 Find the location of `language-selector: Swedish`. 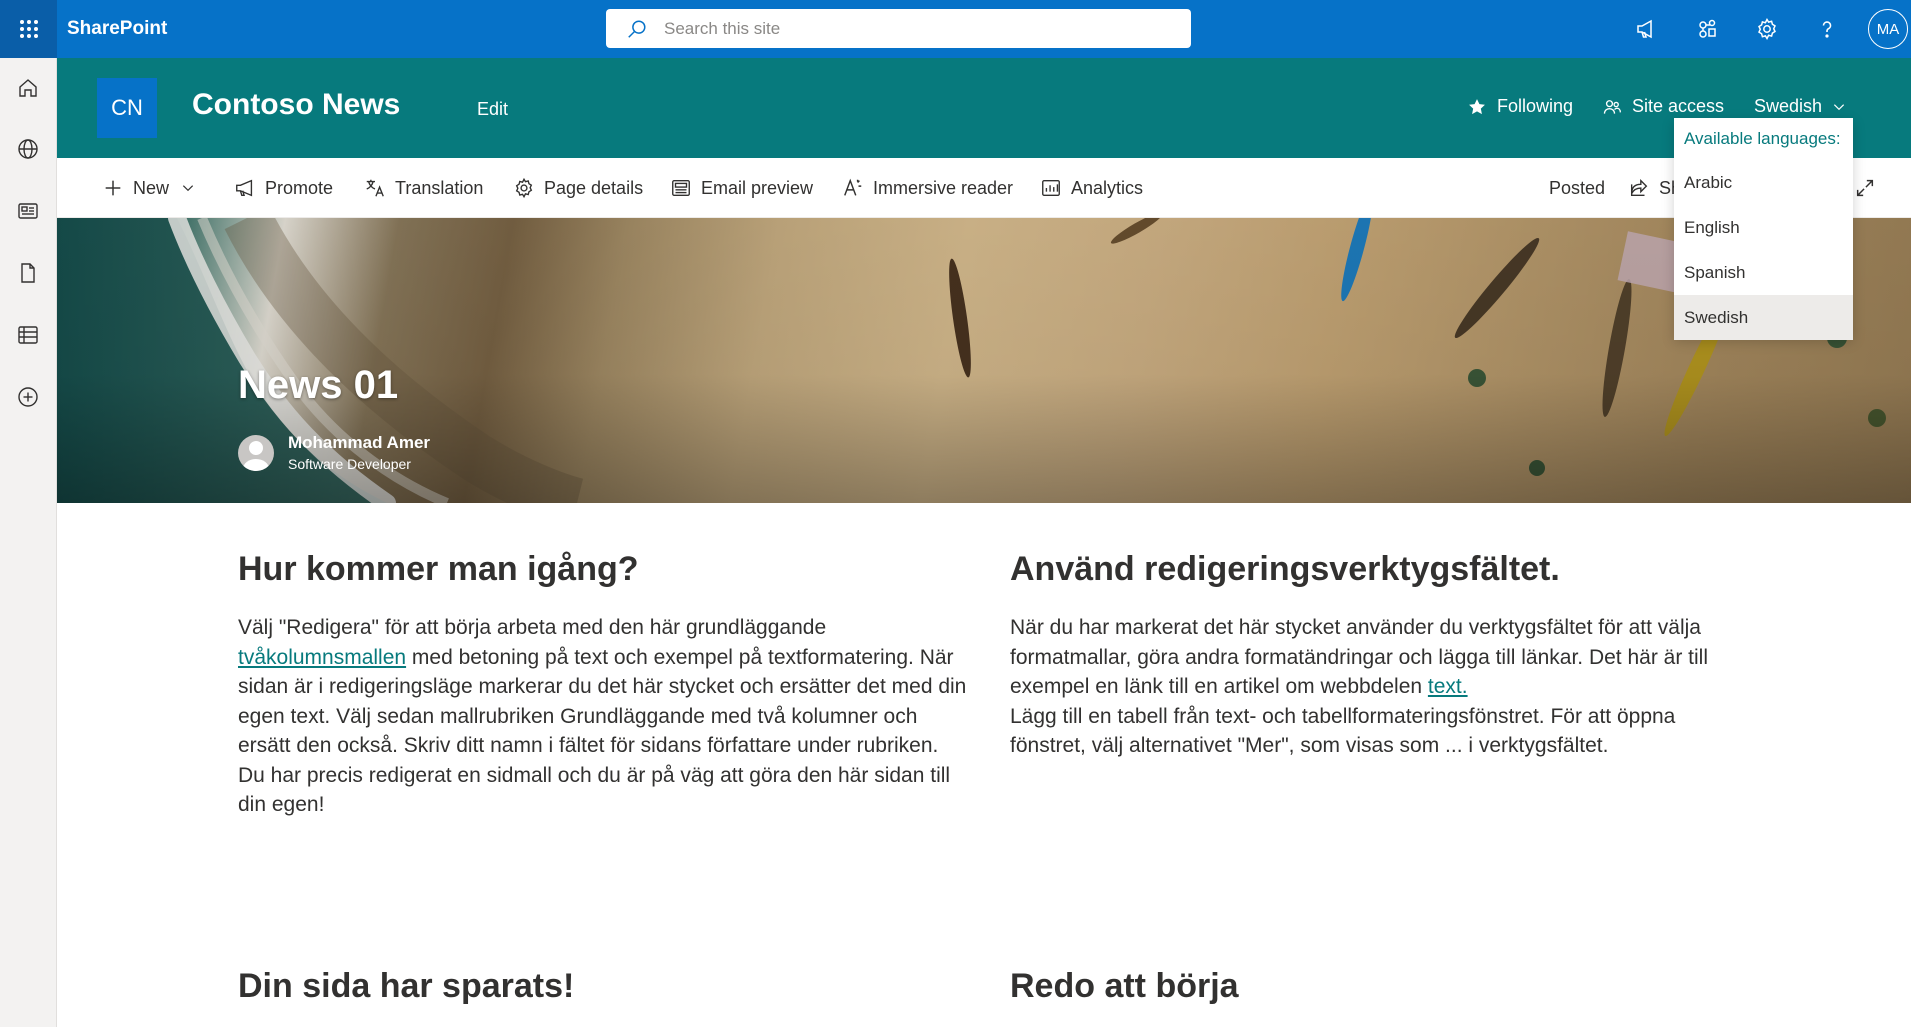

language-selector: Swedish is located at coordinates (1800, 106).